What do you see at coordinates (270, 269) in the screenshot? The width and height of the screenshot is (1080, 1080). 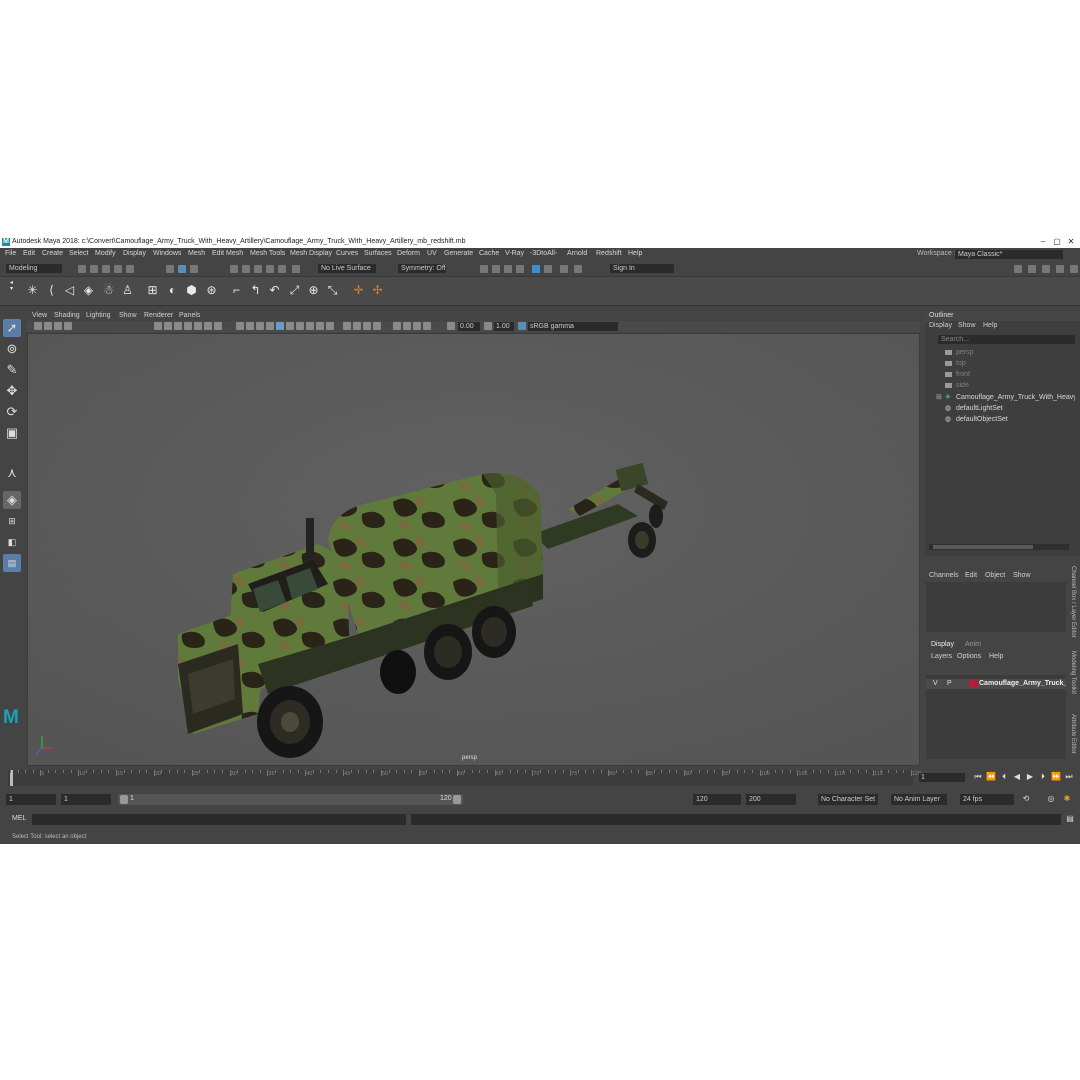 I see `snap-view-plane-icon` at bounding box center [270, 269].